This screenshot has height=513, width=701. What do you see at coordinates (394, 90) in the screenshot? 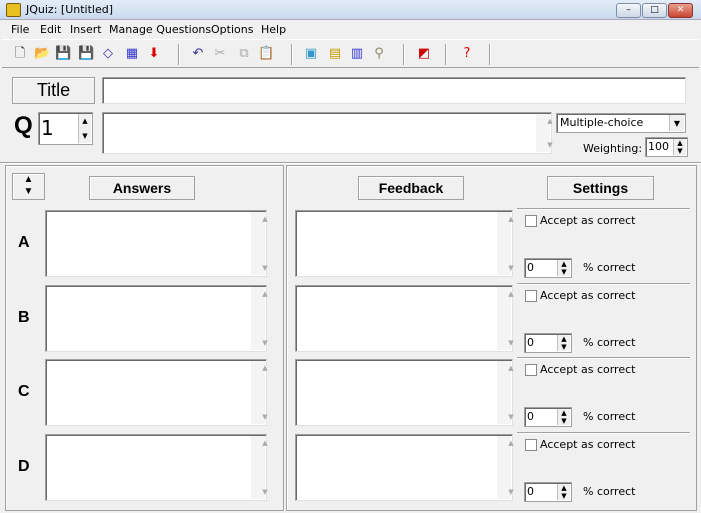
I see `title-input` at bounding box center [394, 90].